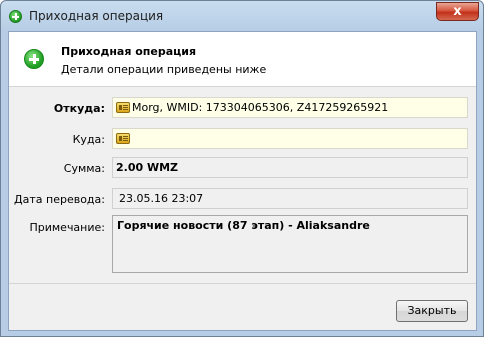 This screenshot has width=484, height=337. Describe the element at coordinates (164, 69) in the screenshot. I see `header-subtitle: Детали операции приведены ниже` at that location.